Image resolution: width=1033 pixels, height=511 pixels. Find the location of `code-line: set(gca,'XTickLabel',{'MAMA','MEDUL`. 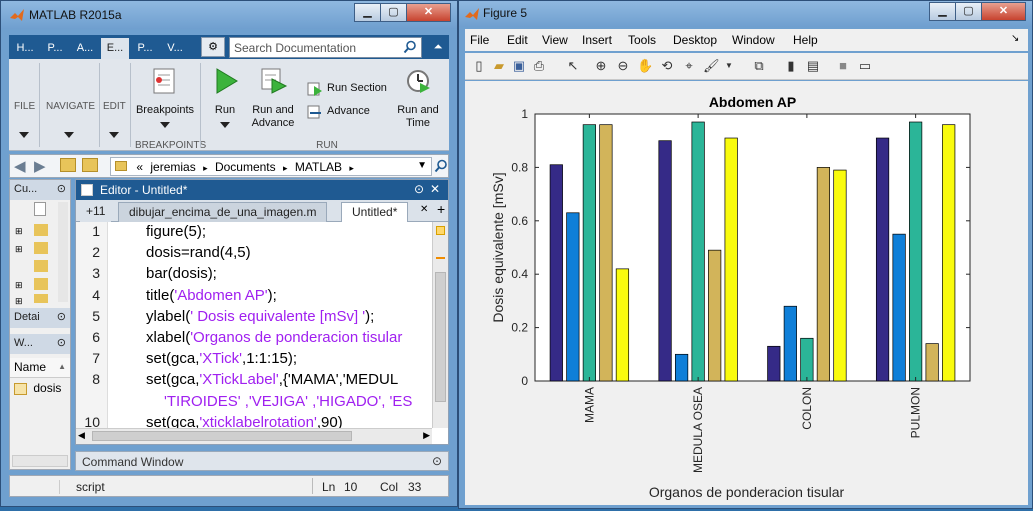

code-line: set(gca,'XTickLabel',{'MAMA','MEDUL is located at coordinates (272, 379).